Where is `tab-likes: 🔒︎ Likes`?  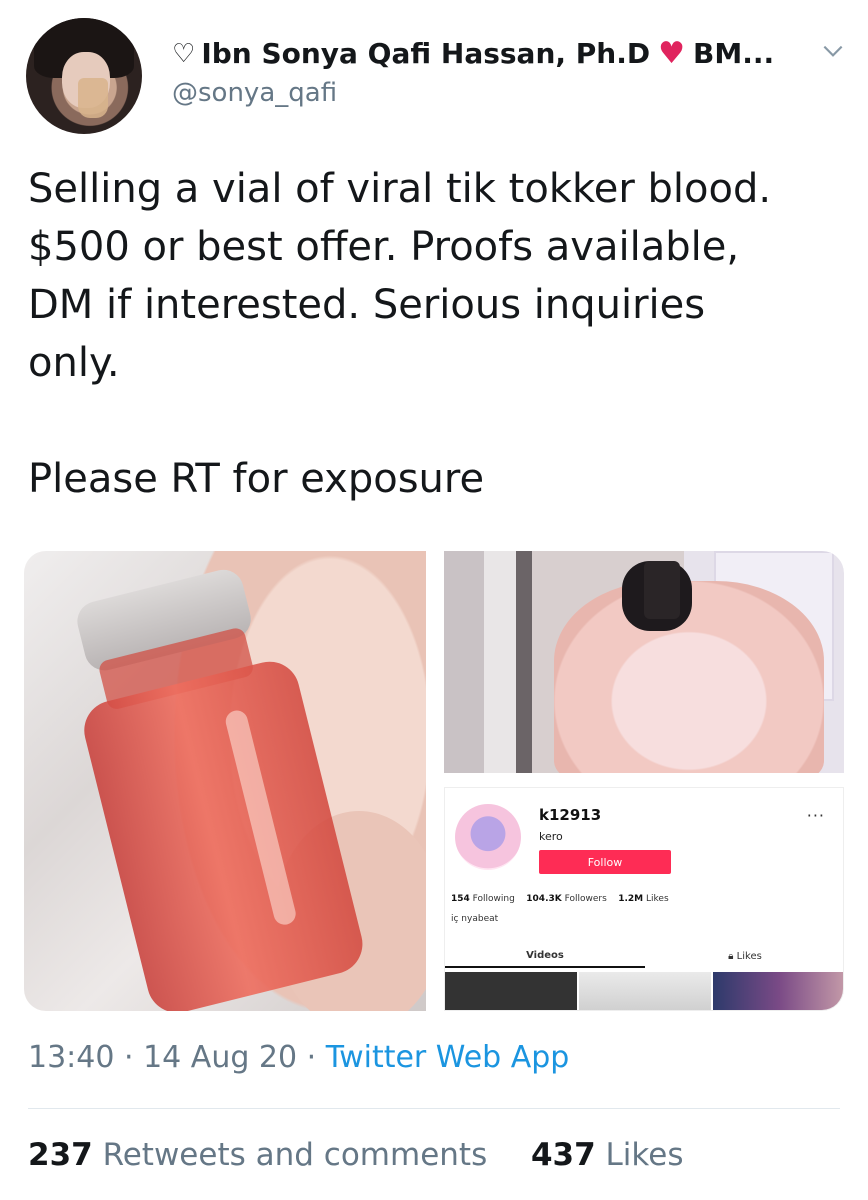
tab-likes: 🔒︎ Likes is located at coordinates (744, 956).